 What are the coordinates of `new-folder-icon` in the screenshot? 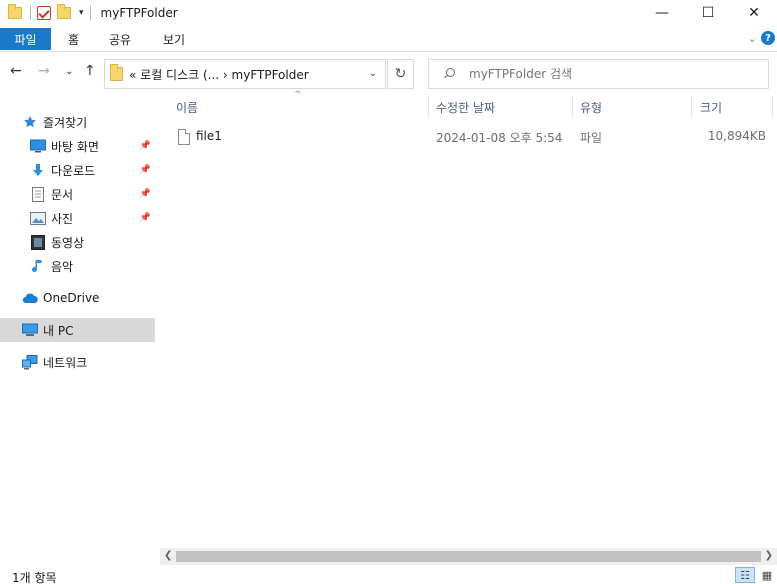 It's located at (65, 13).